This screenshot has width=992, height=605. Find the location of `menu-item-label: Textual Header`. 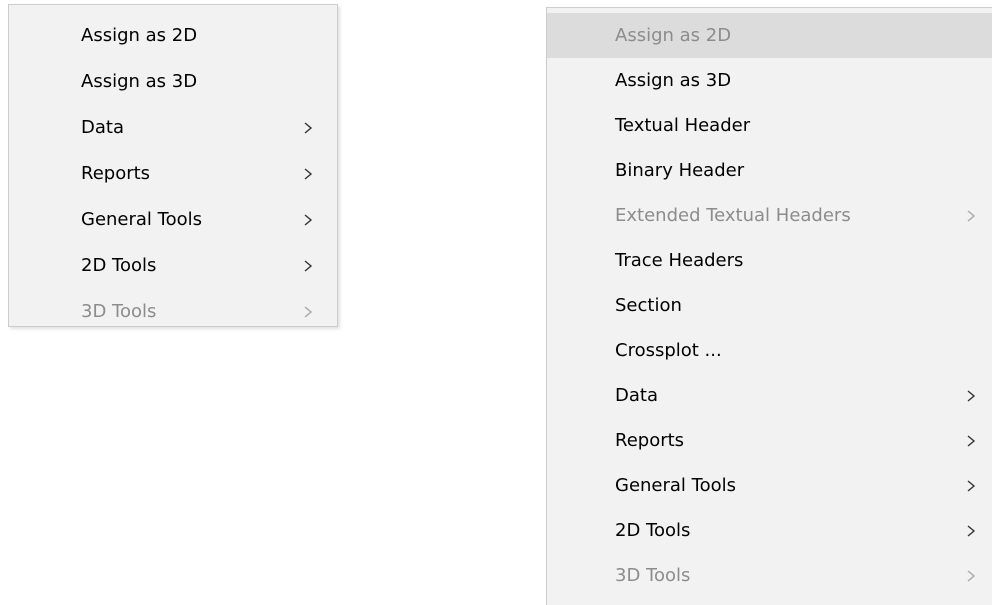

menu-item-label: Textual Header is located at coordinates (683, 125).